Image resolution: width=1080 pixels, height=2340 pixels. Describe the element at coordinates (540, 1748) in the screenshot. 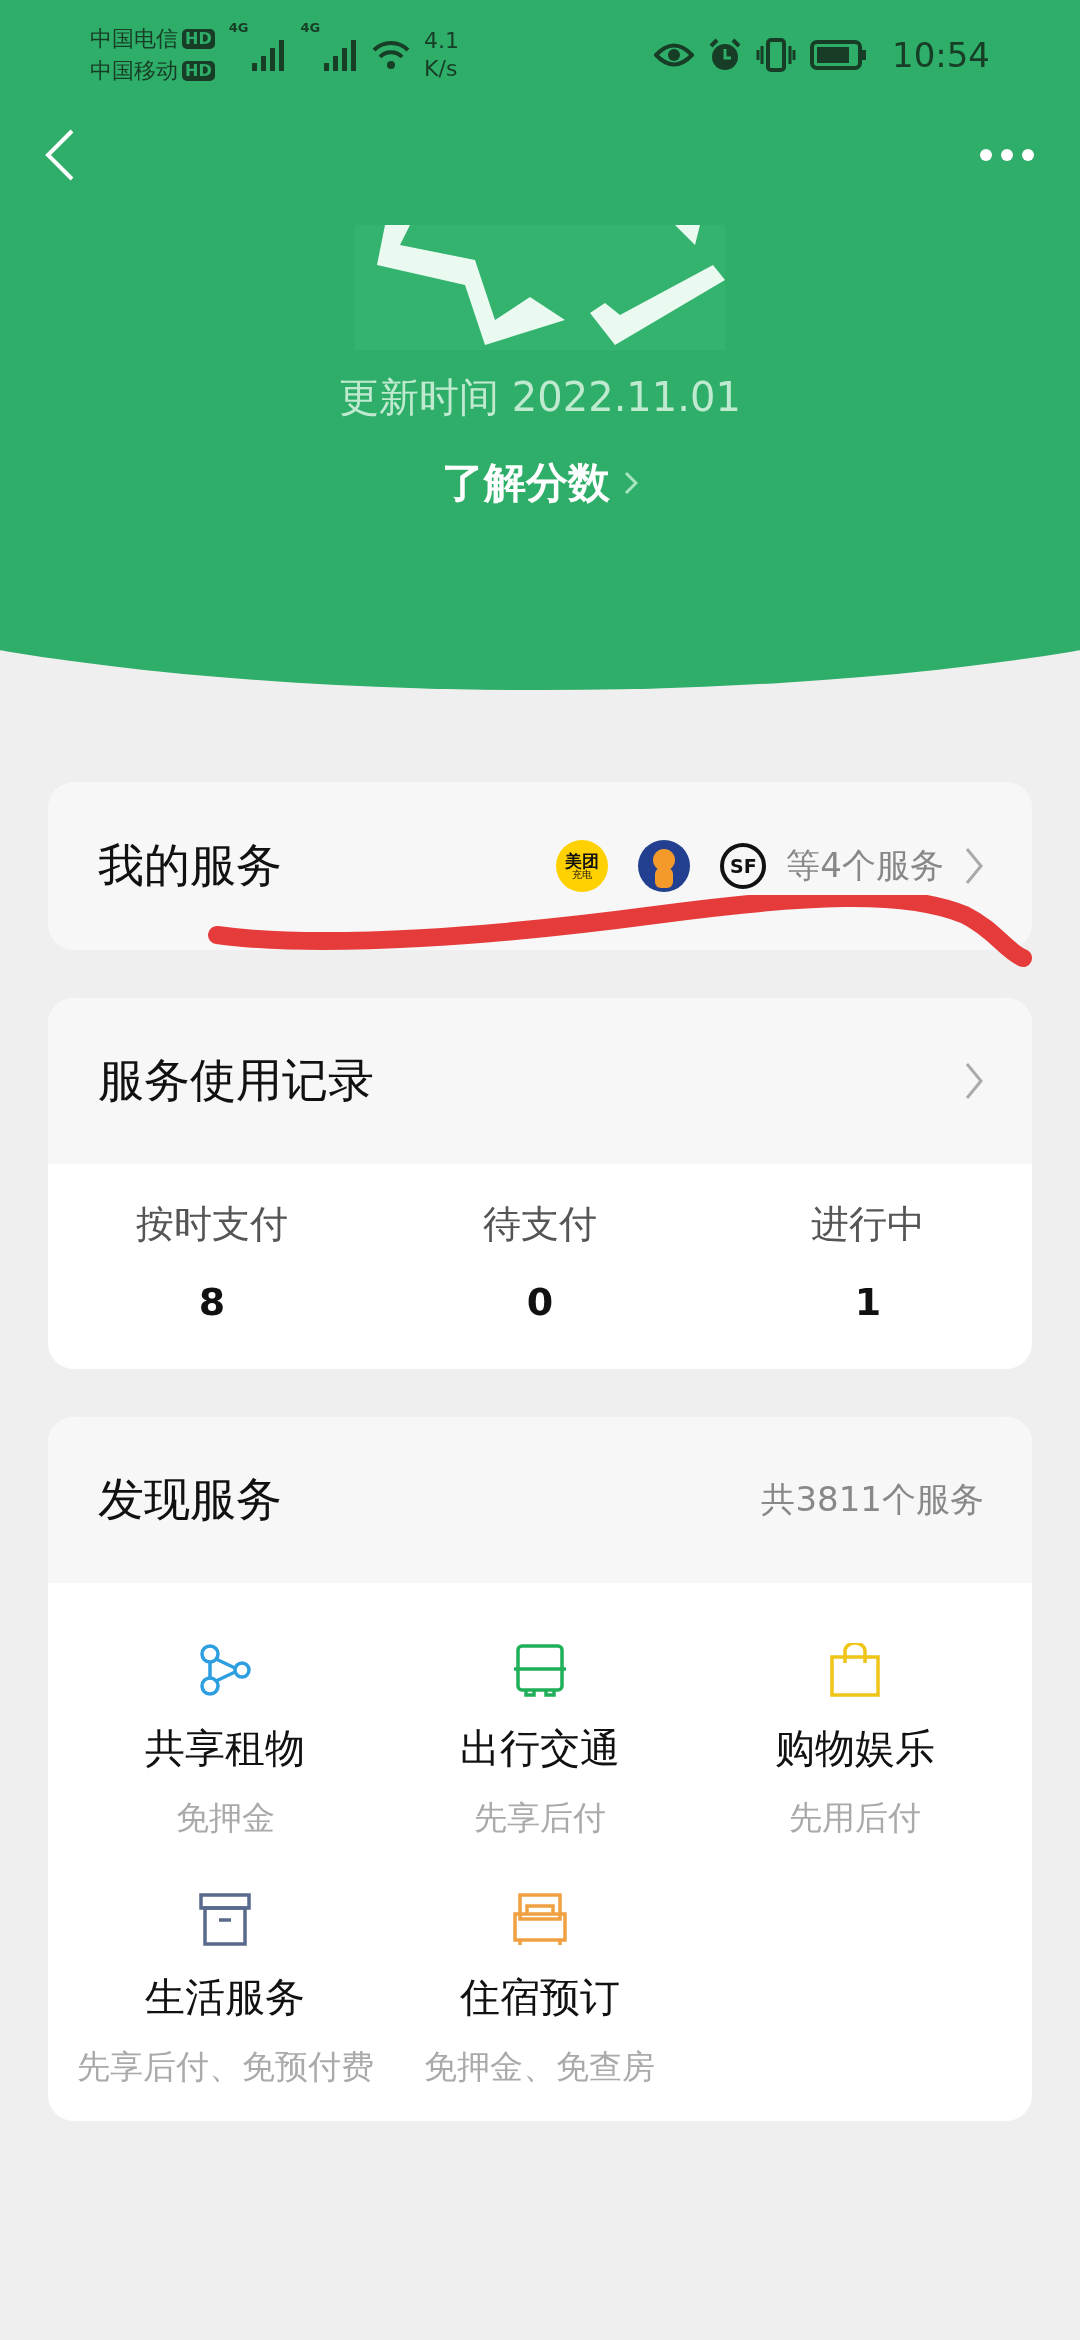

I see `service-category: 出行交通` at that location.